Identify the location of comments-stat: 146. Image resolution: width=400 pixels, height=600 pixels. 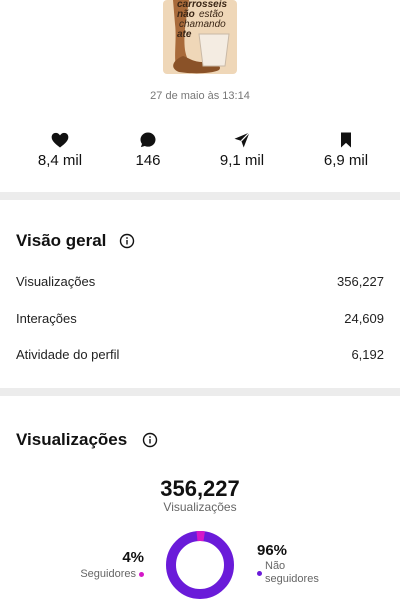
(148, 149).